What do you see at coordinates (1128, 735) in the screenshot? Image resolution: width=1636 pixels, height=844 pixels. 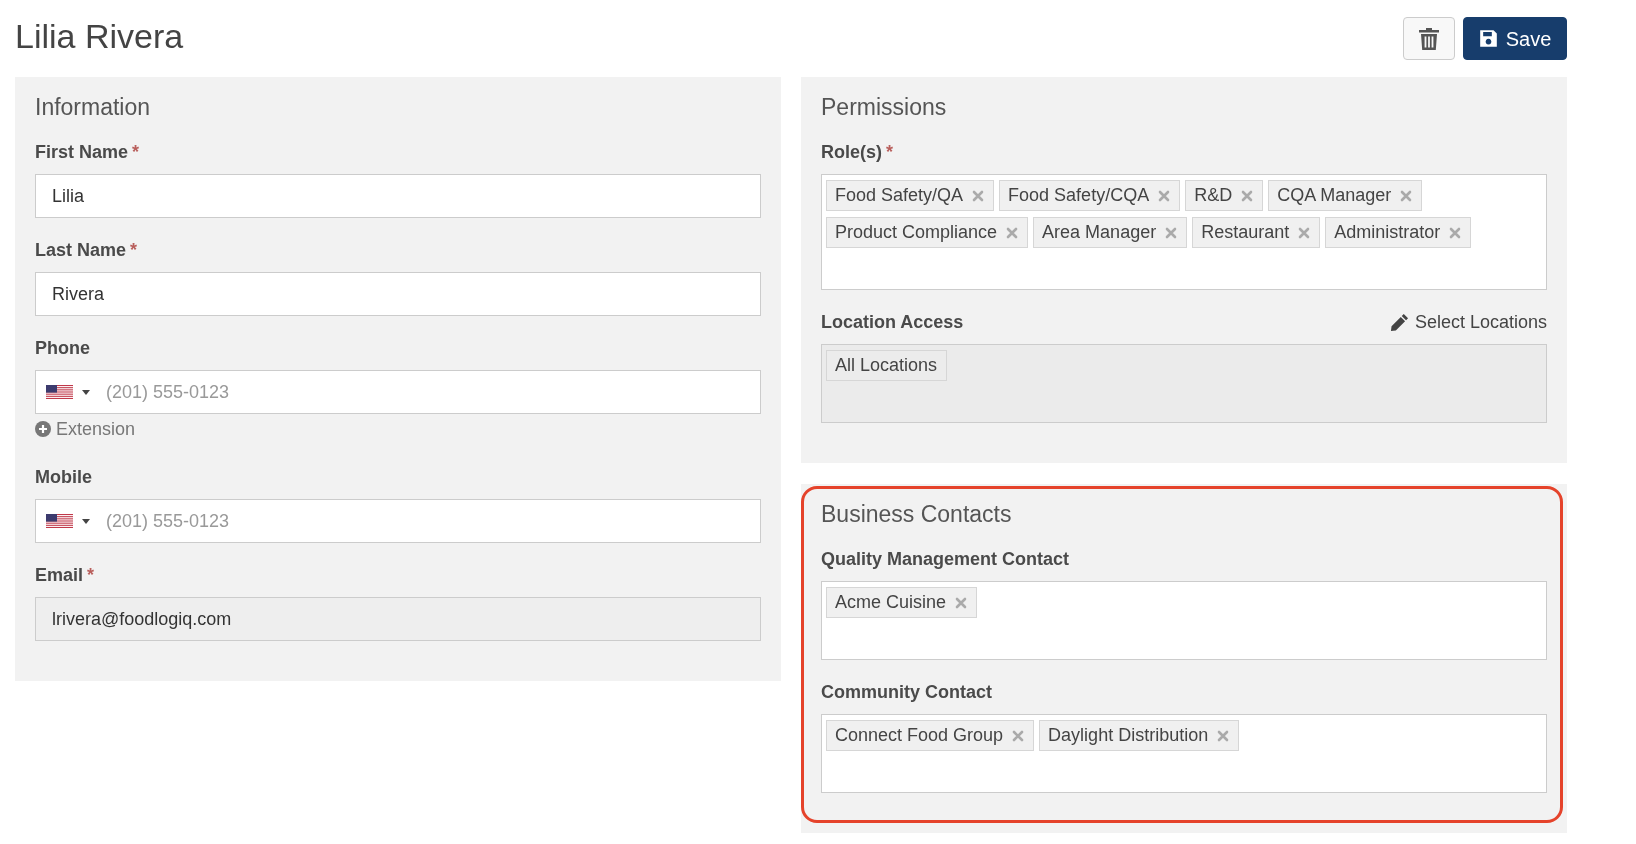 I see `tag-label: Daylight Distribution` at bounding box center [1128, 735].